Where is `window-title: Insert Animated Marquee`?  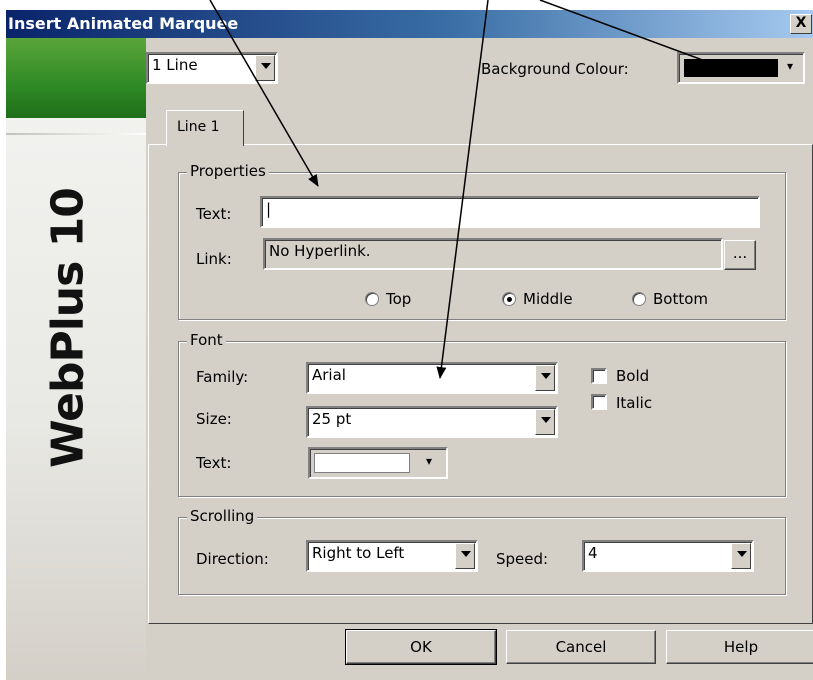
window-title: Insert Animated Marquee is located at coordinates (123, 23).